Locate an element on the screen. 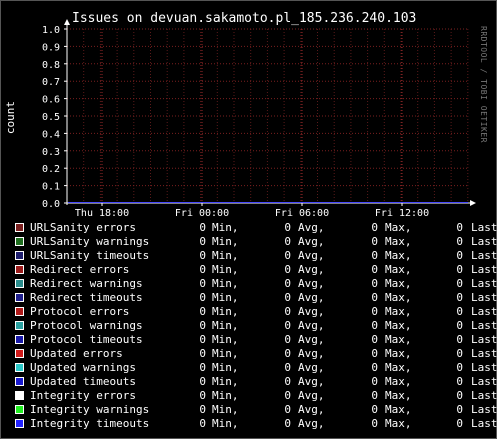 Image resolution: width=497 pixels, height=439 pixels. x-tick-label: Thu 18:00 is located at coordinates (102, 213).